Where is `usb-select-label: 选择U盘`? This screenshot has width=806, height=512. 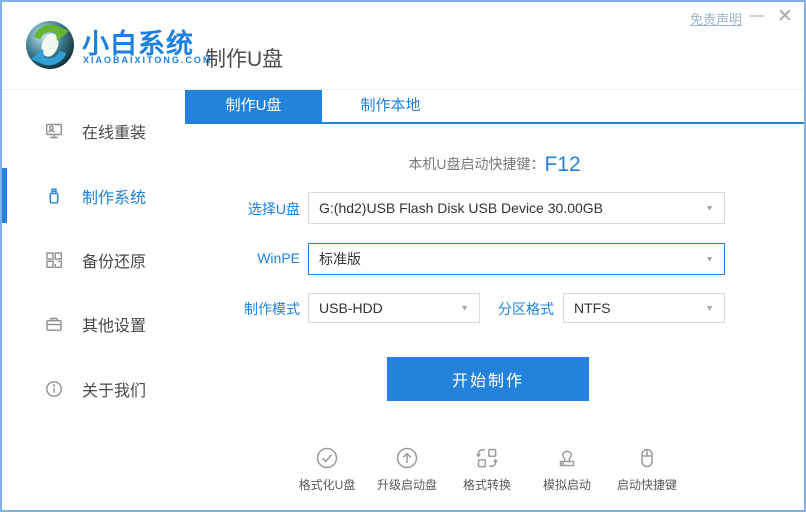
usb-select-label: 选择U盘 is located at coordinates (273, 209).